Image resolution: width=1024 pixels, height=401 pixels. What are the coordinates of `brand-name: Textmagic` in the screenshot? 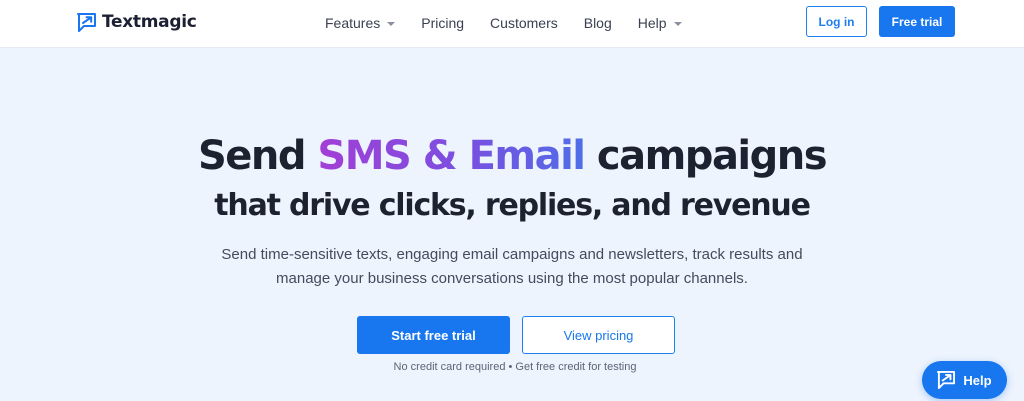 It's located at (149, 22).